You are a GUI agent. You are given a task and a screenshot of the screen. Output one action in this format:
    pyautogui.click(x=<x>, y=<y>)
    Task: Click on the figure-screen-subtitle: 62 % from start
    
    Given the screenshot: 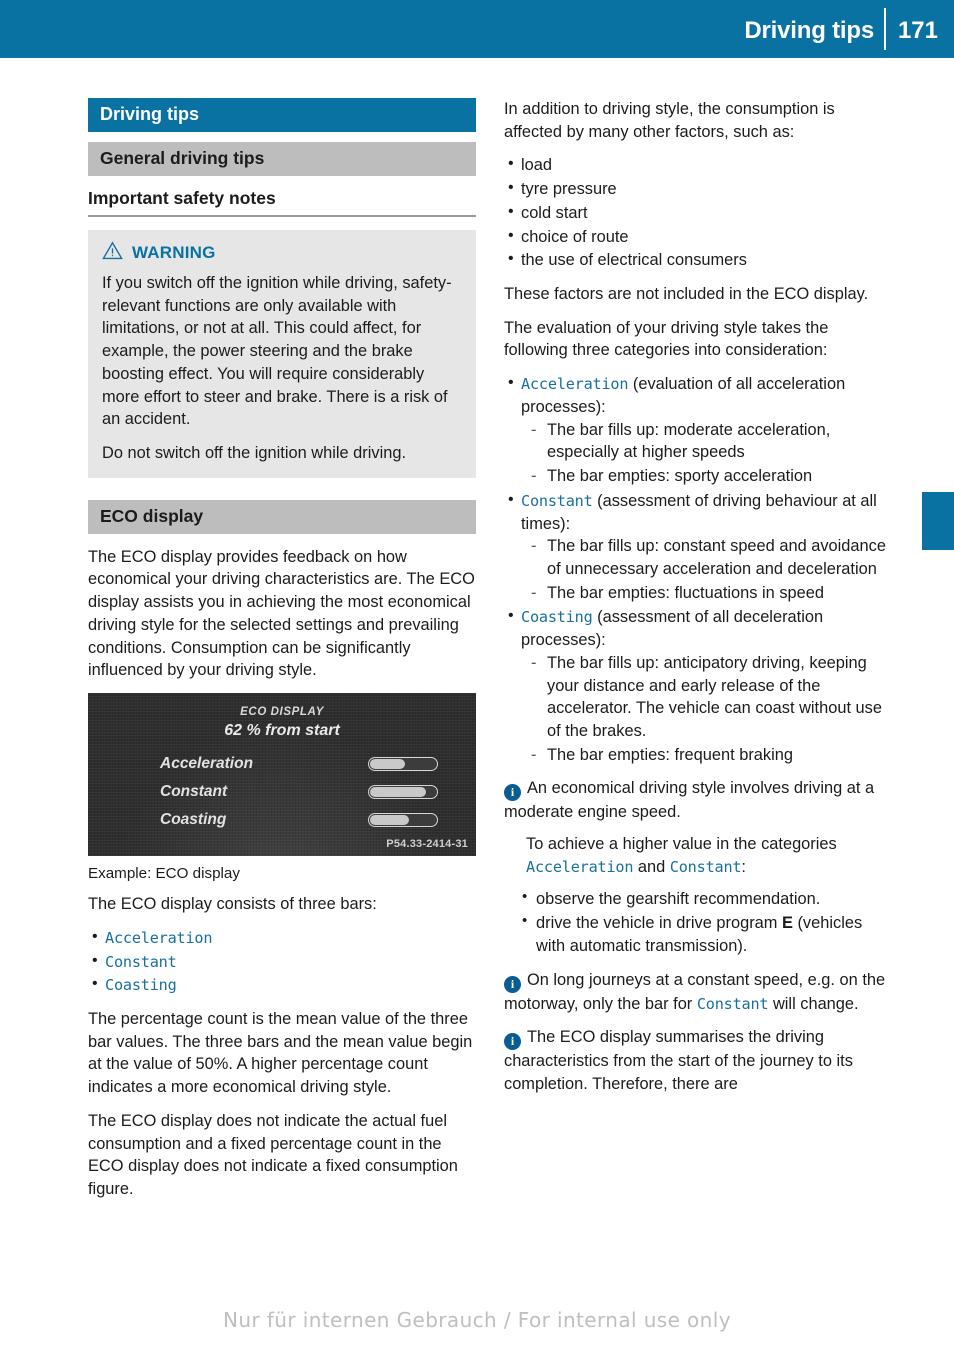 What is the action you would take?
    pyautogui.click(x=282, y=731)
    